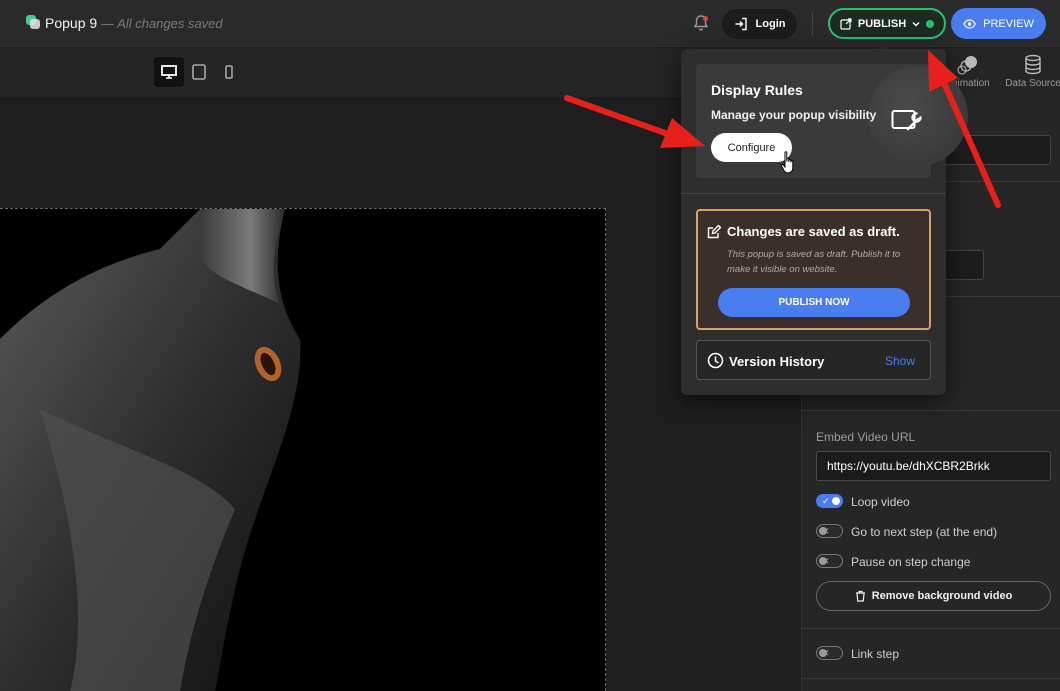  I want to click on animation-icon, so click(966, 65).